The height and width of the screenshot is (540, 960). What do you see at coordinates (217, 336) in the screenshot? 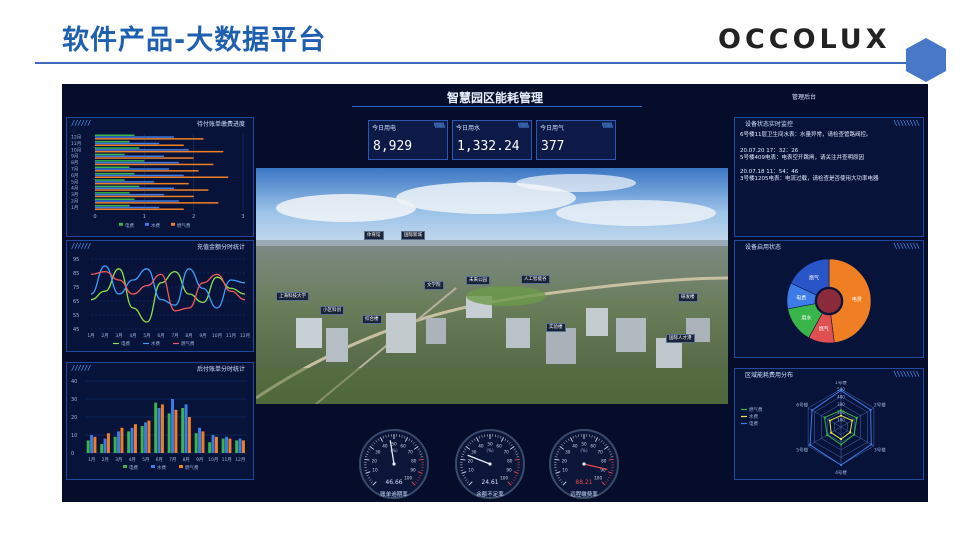
I see `x-tick-label: 10月` at bounding box center [217, 336].